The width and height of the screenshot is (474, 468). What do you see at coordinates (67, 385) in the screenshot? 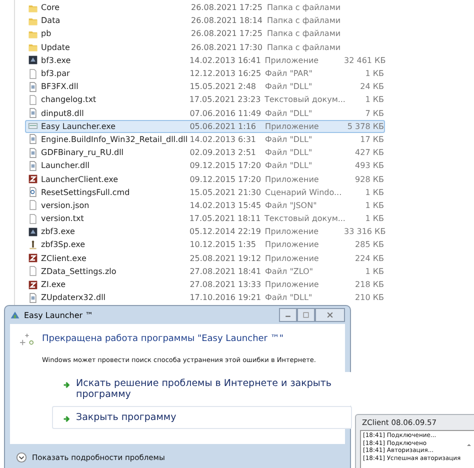
I see `arrow-icon` at bounding box center [67, 385].